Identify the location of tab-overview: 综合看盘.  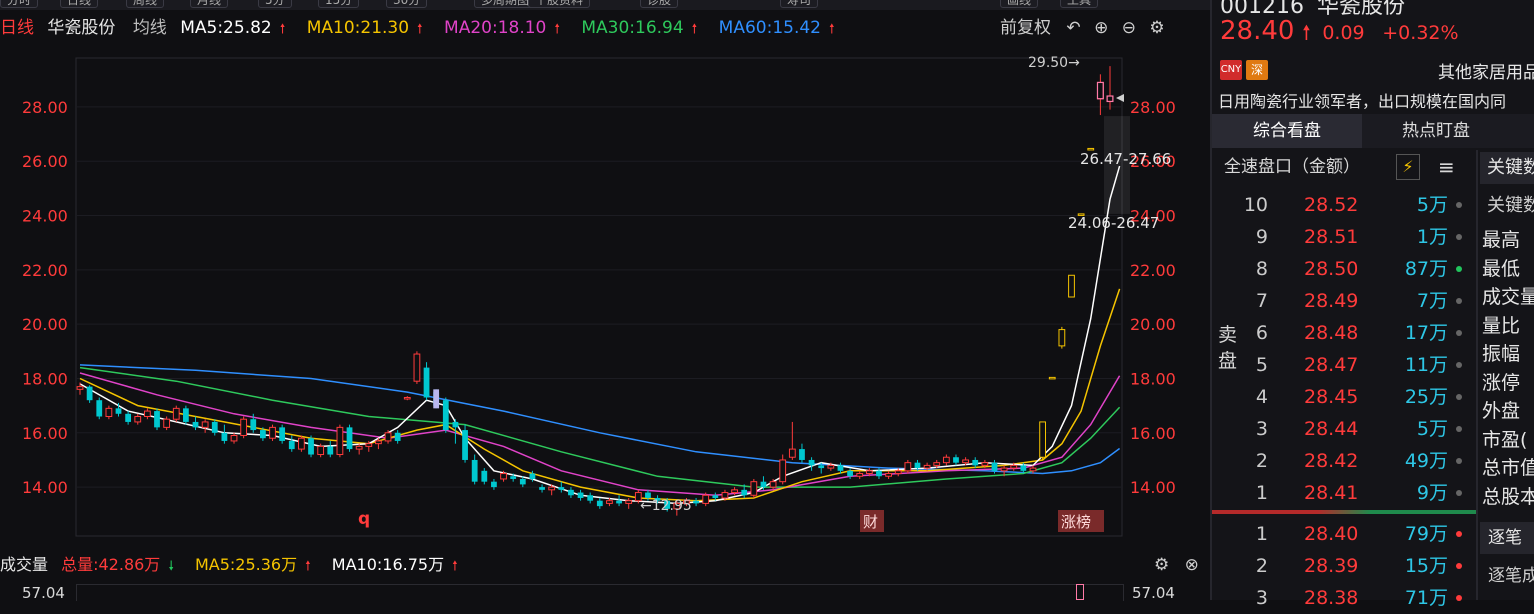
(1287, 131).